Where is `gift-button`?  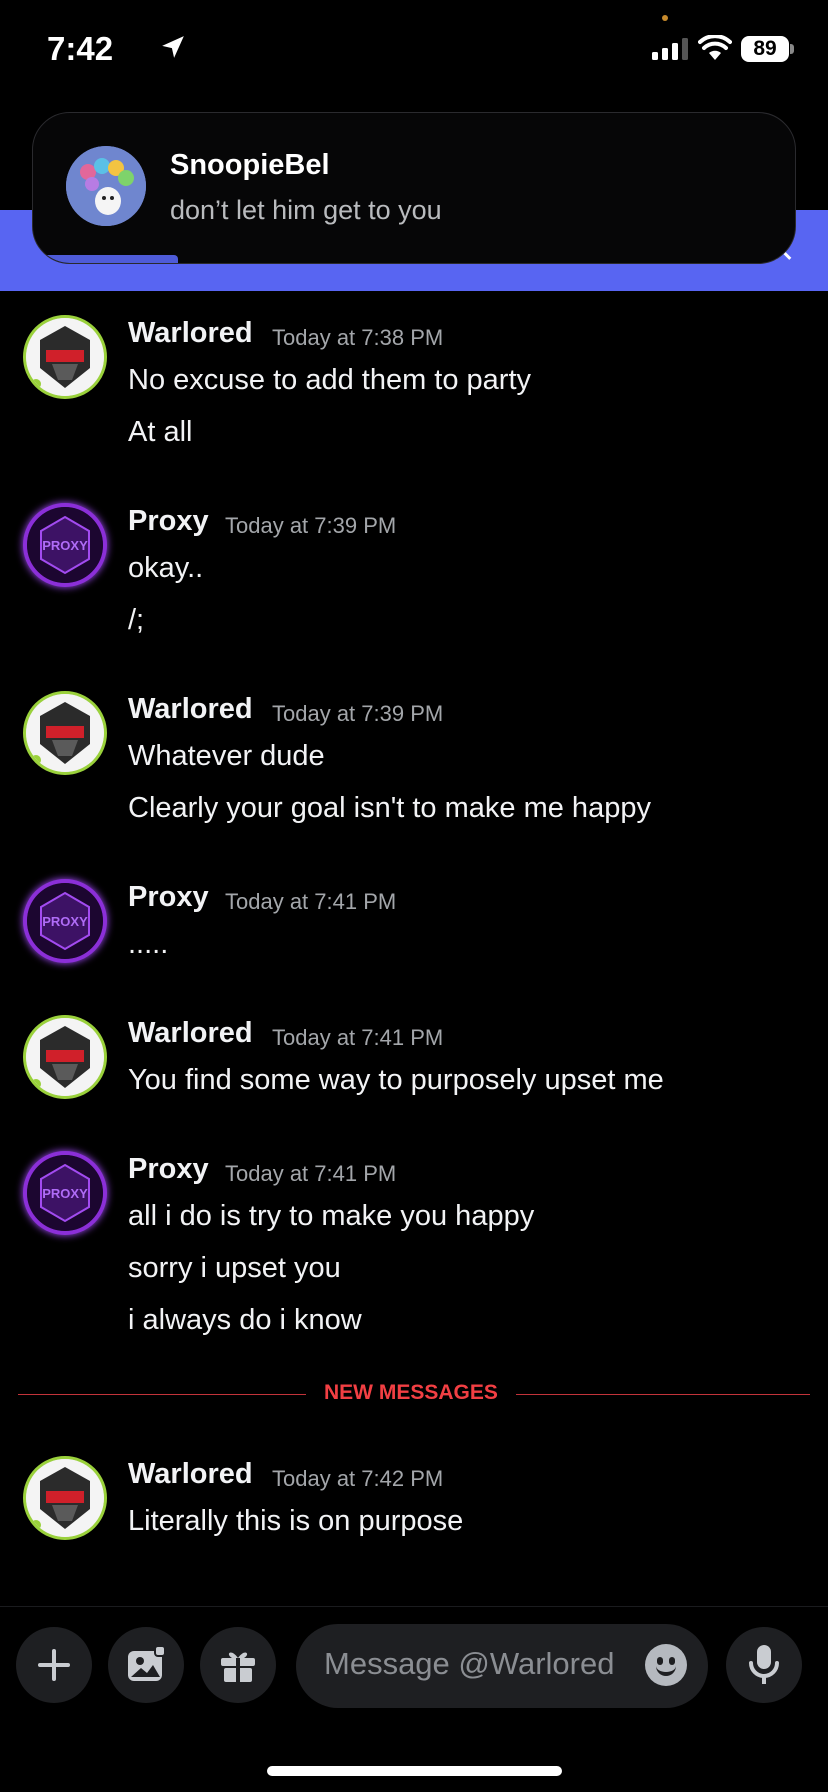
gift-button is located at coordinates (238, 1665).